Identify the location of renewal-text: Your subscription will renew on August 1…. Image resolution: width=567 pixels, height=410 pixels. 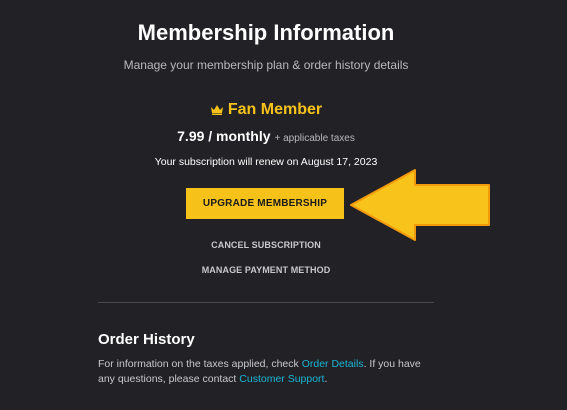
(266, 162).